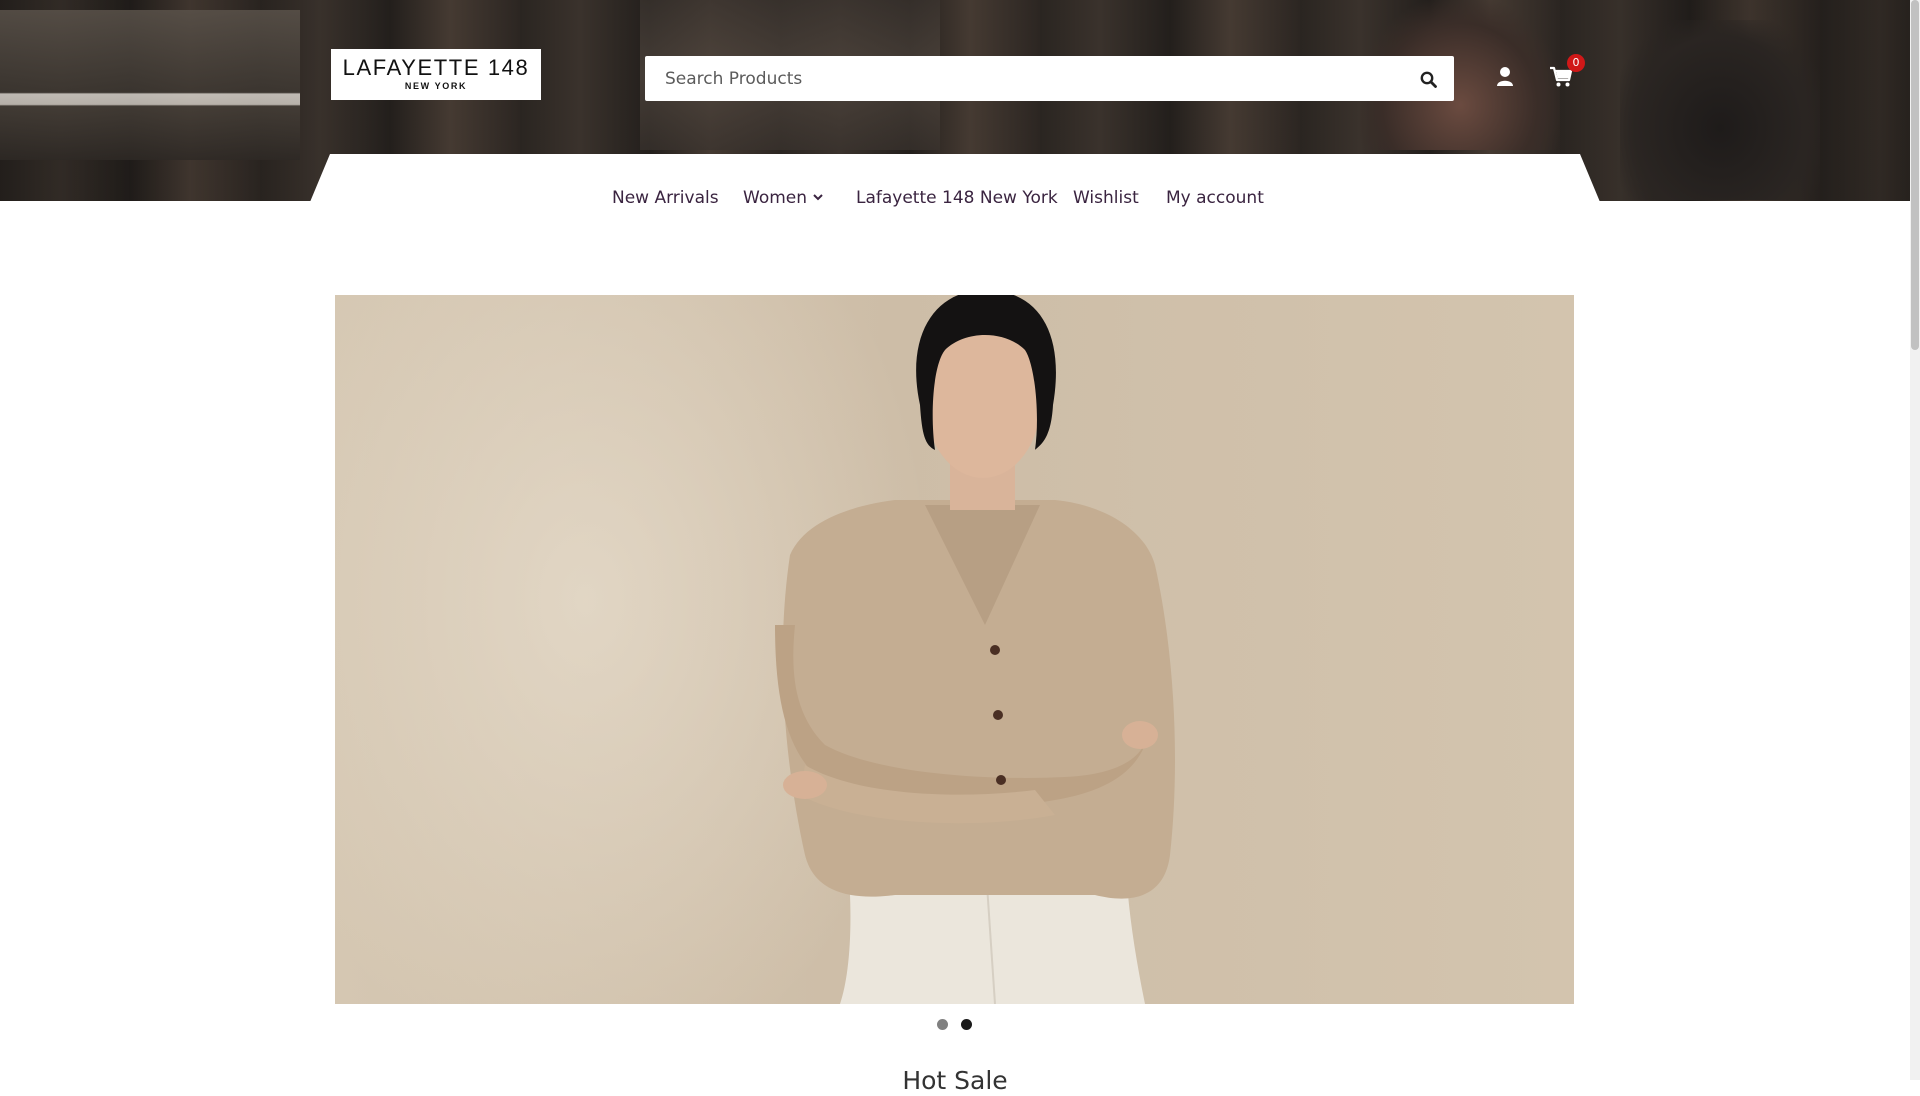 Image resolution: width=1920 pixels, height=1096 pixels. I want to click on logo-subtext: NEW YORK, so click(436, 86).